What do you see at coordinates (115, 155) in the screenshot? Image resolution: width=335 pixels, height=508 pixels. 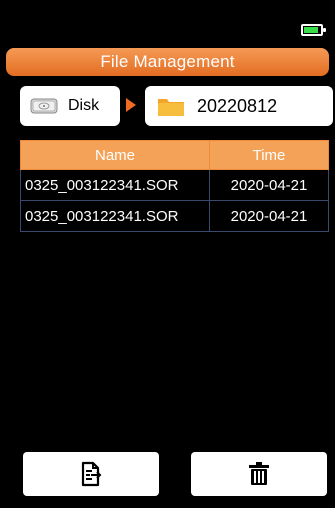 I see `column-header-name: Name` at bounding box center [115, 155].